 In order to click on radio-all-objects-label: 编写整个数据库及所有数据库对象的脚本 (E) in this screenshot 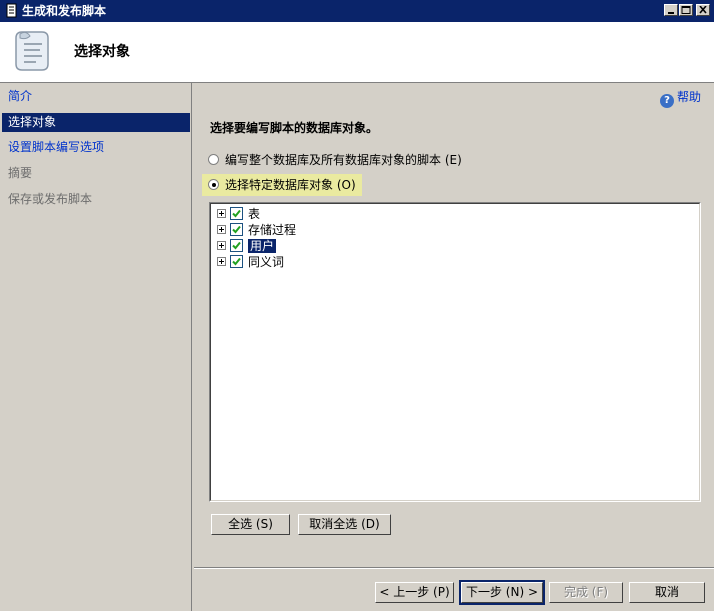, I will do `click(343, 160)`.